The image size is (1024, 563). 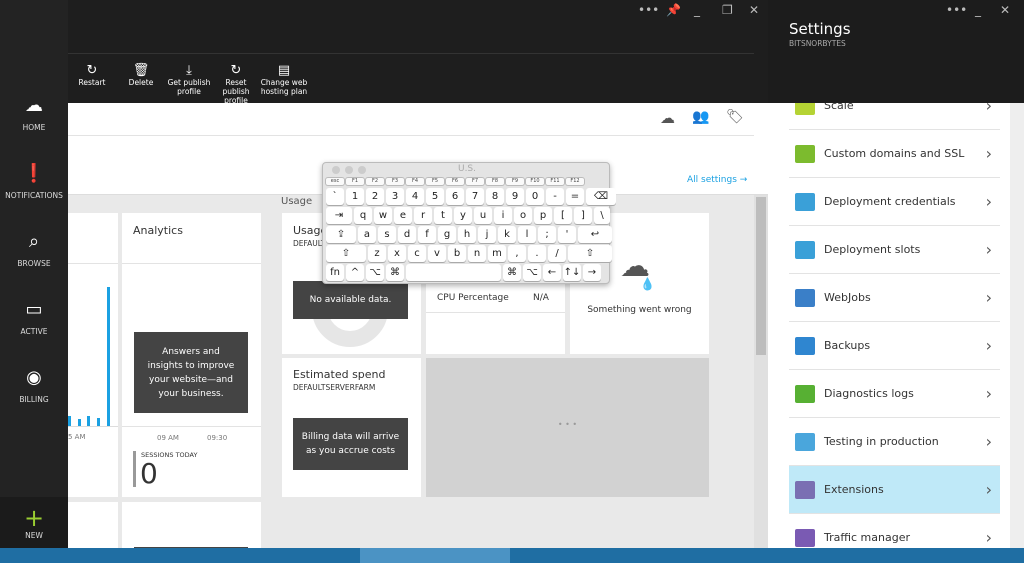 I want to click on key: ←, so click(x=552, y=272).